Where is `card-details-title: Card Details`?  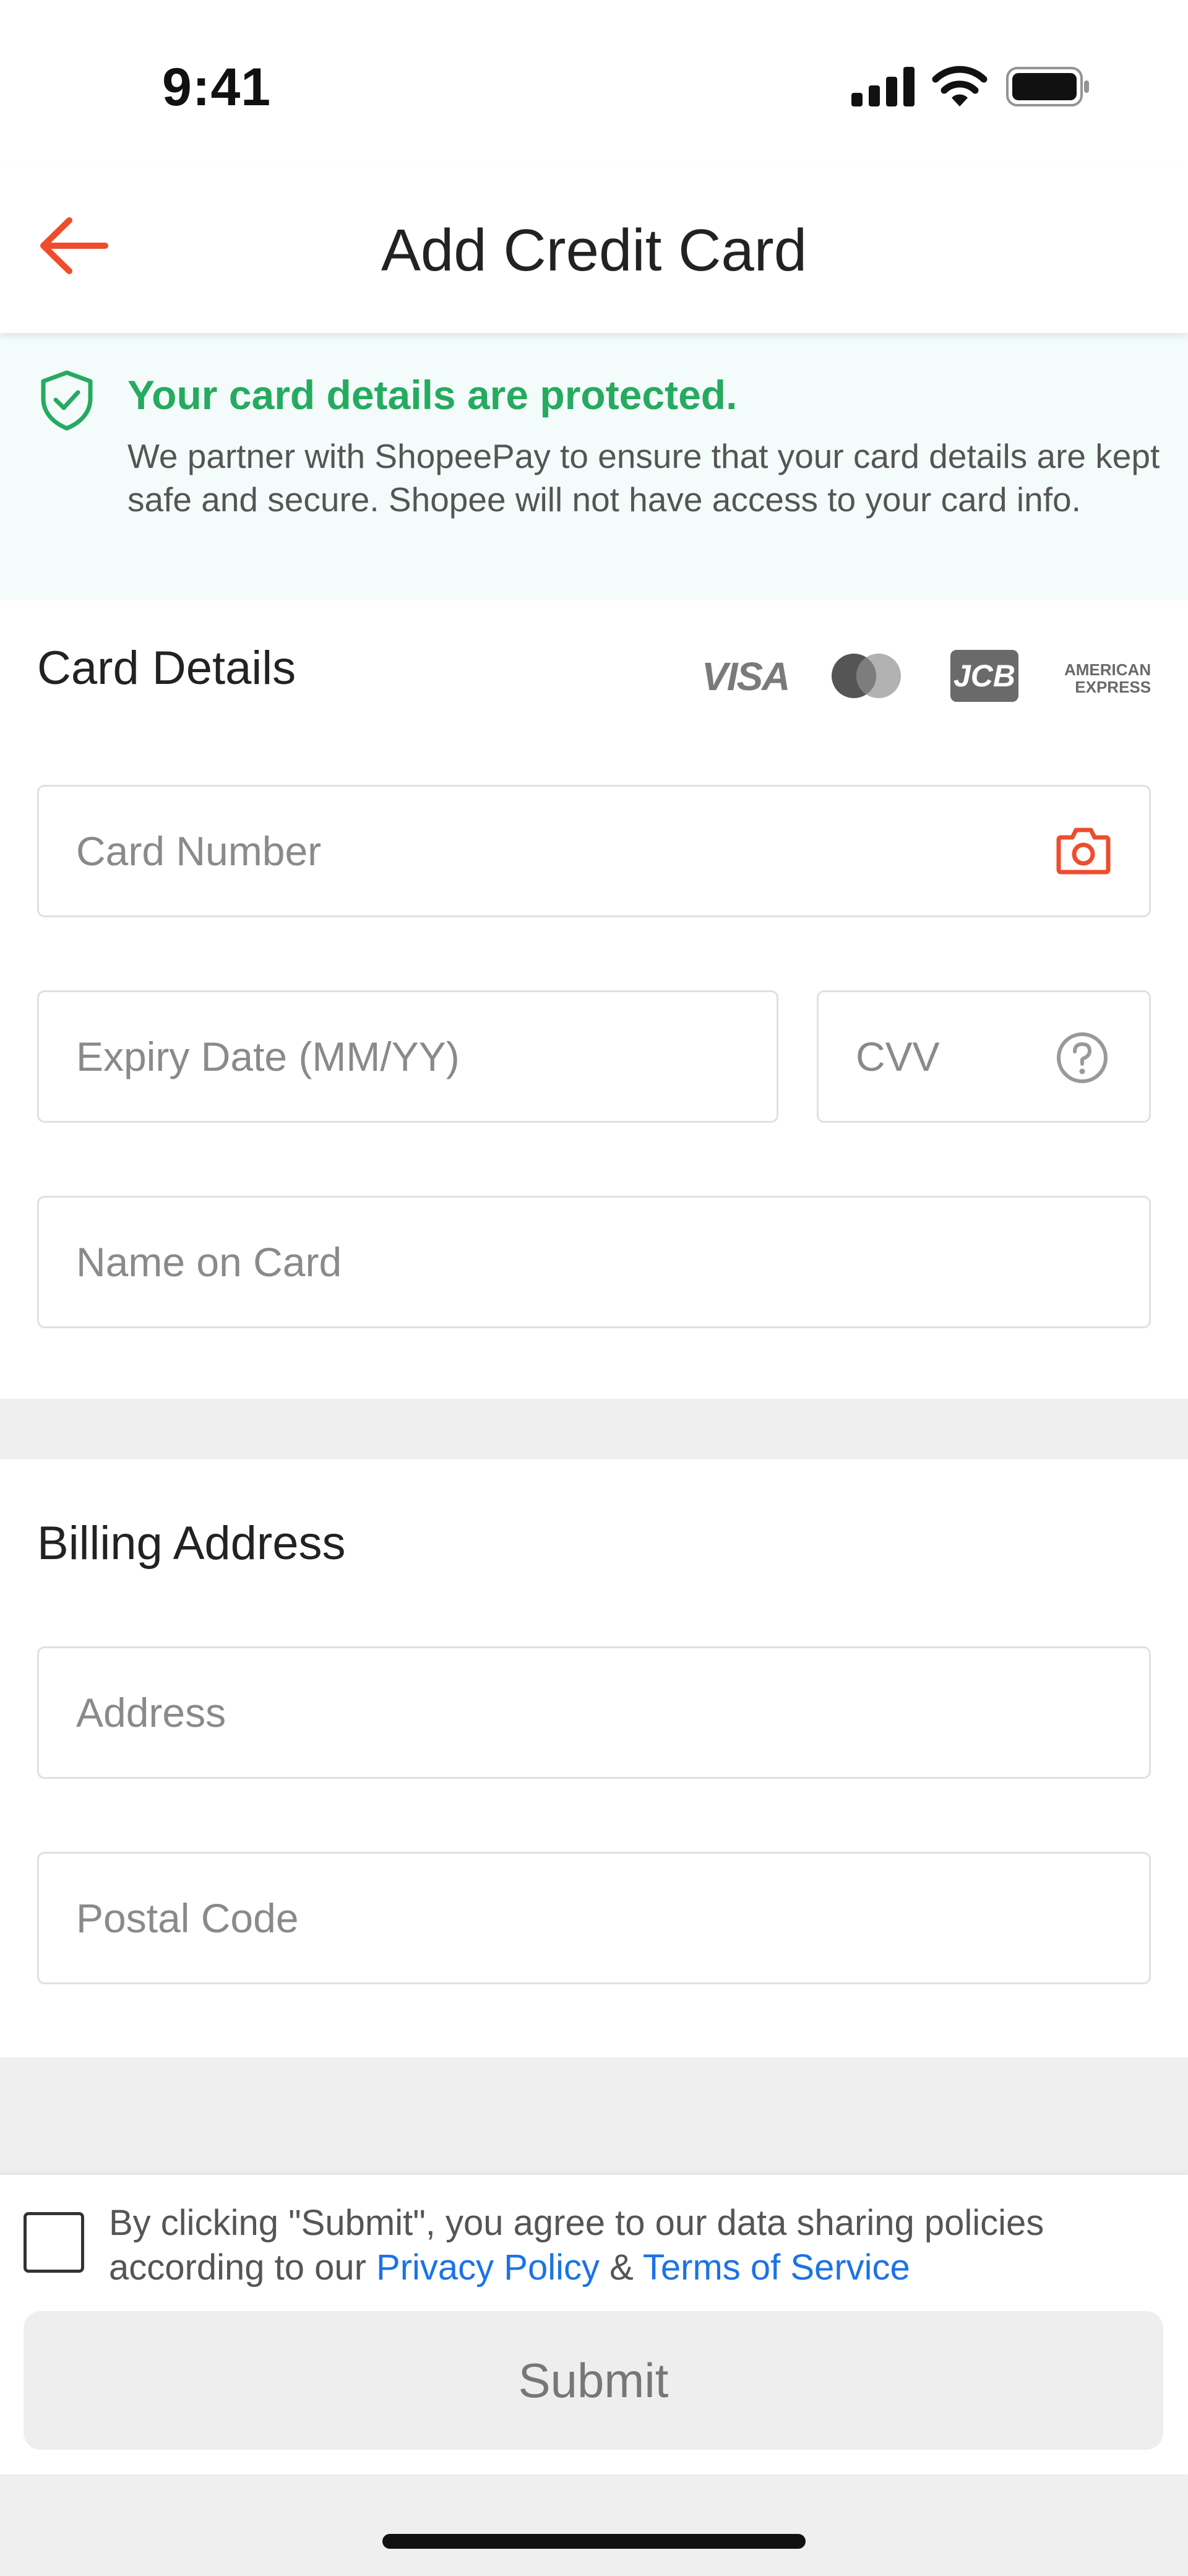 card-details-title: Card Details is located at coordinates (166, 668).